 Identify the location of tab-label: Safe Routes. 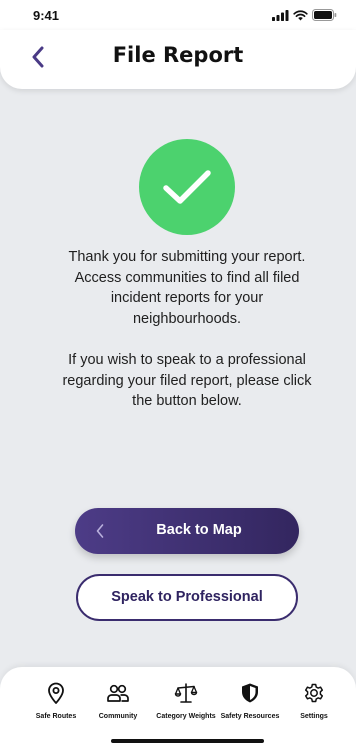
(56, 716).